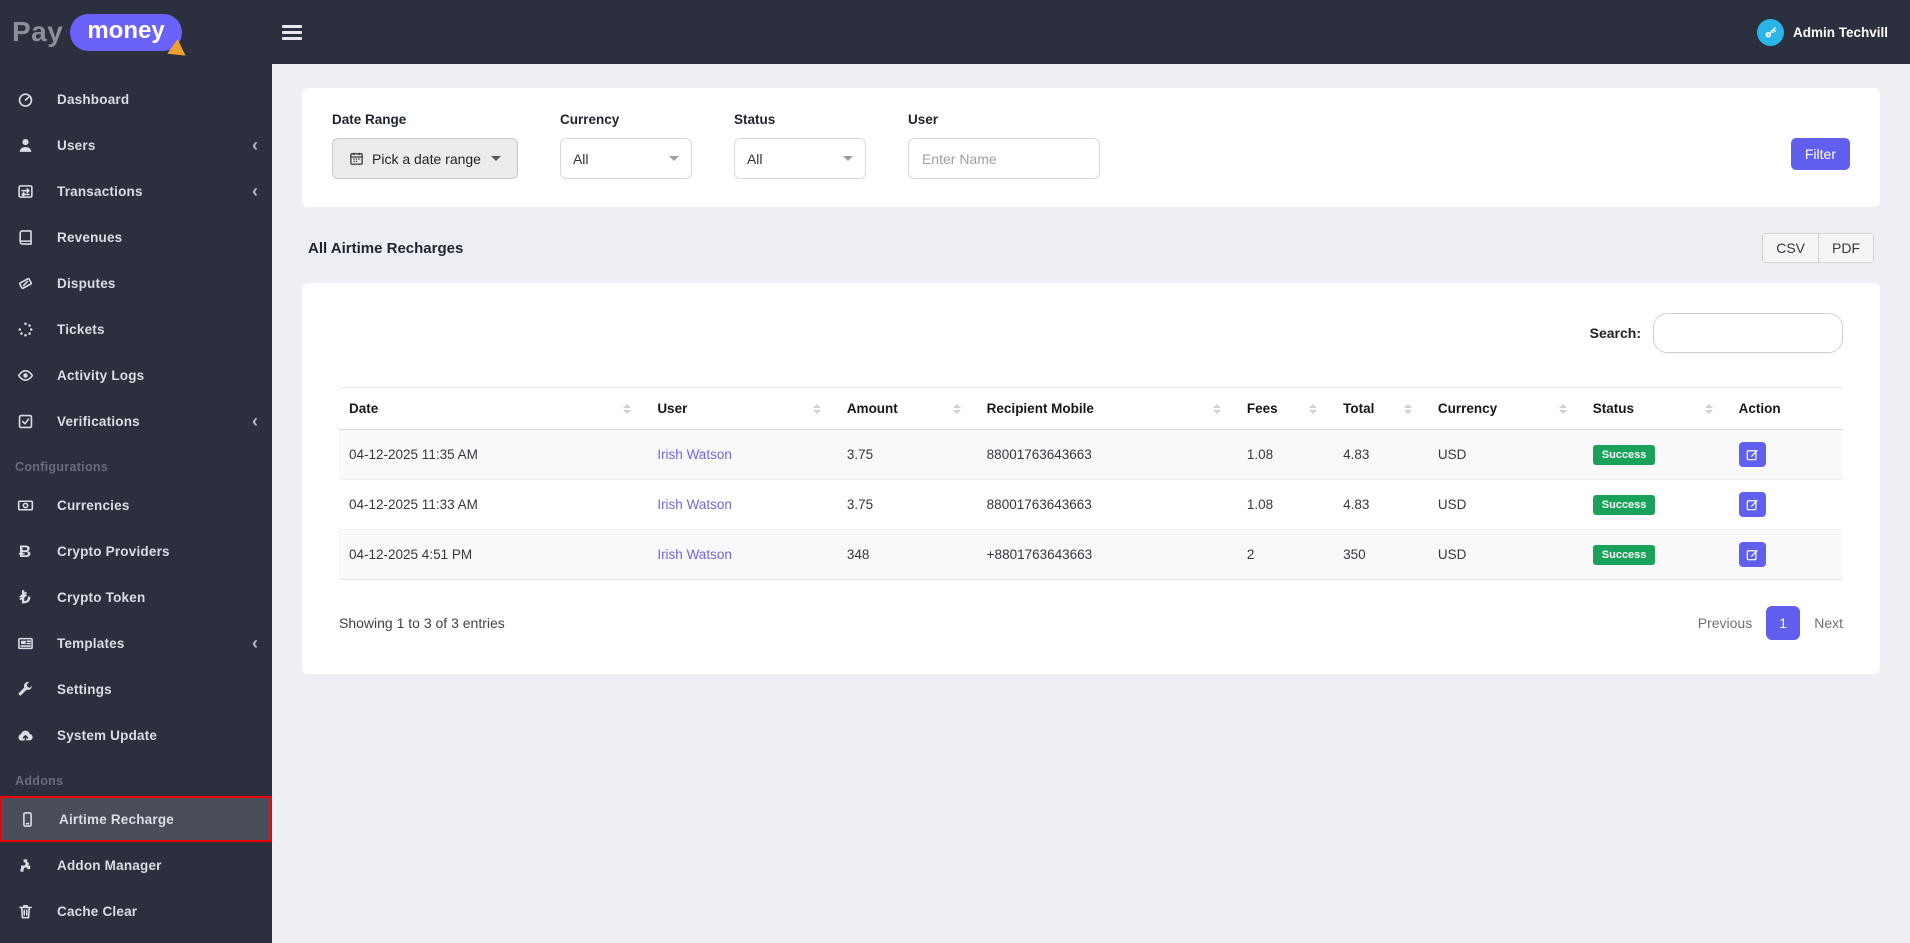 The width and height of the screenshot is (1910, 943). What do you see at coordinates (25, 283) in the screenshot?
I see `disputes-icon` at bounding box center [25, 283].